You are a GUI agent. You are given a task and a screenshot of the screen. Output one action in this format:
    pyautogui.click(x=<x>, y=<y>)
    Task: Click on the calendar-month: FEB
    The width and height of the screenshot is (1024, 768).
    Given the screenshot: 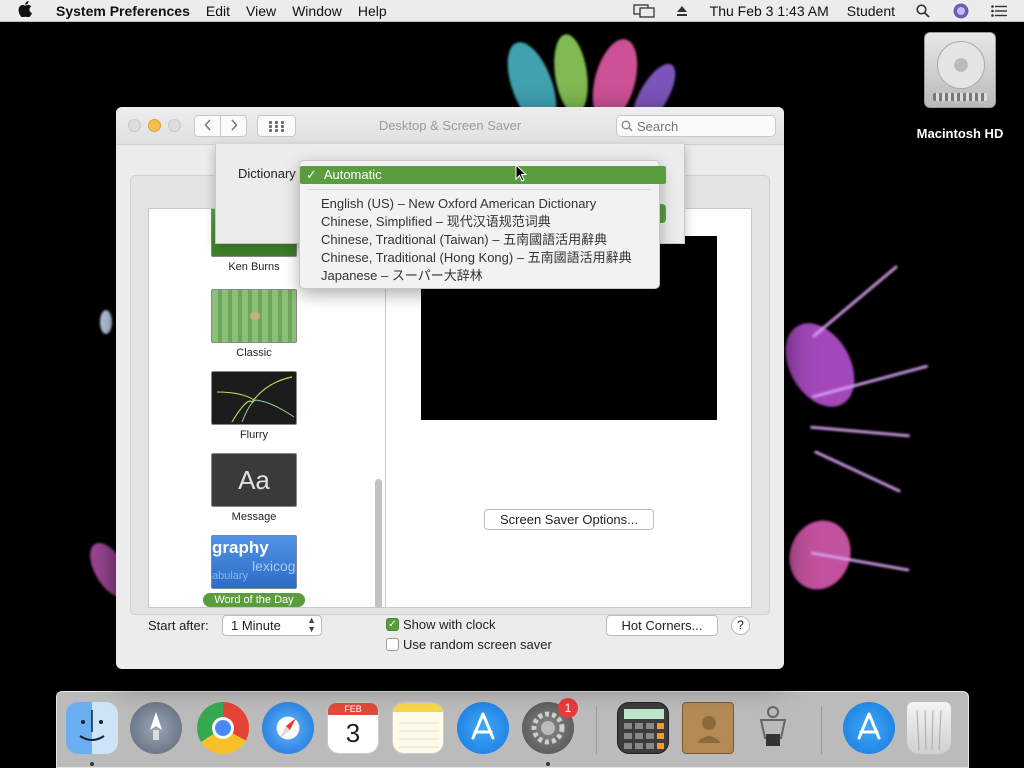 What is the action you would take?
    pyautogui.click(x=353, y=709)
    